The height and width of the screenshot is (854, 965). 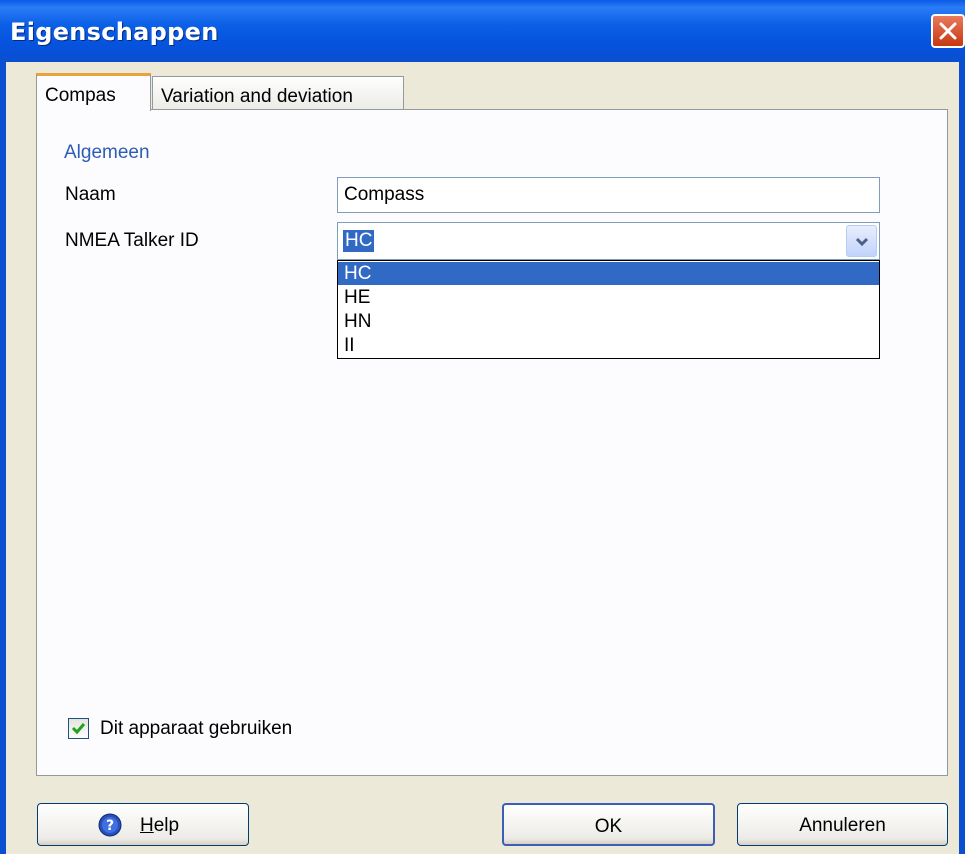 I want to click on dropdown-option: HC, so click(x=608, y=273).